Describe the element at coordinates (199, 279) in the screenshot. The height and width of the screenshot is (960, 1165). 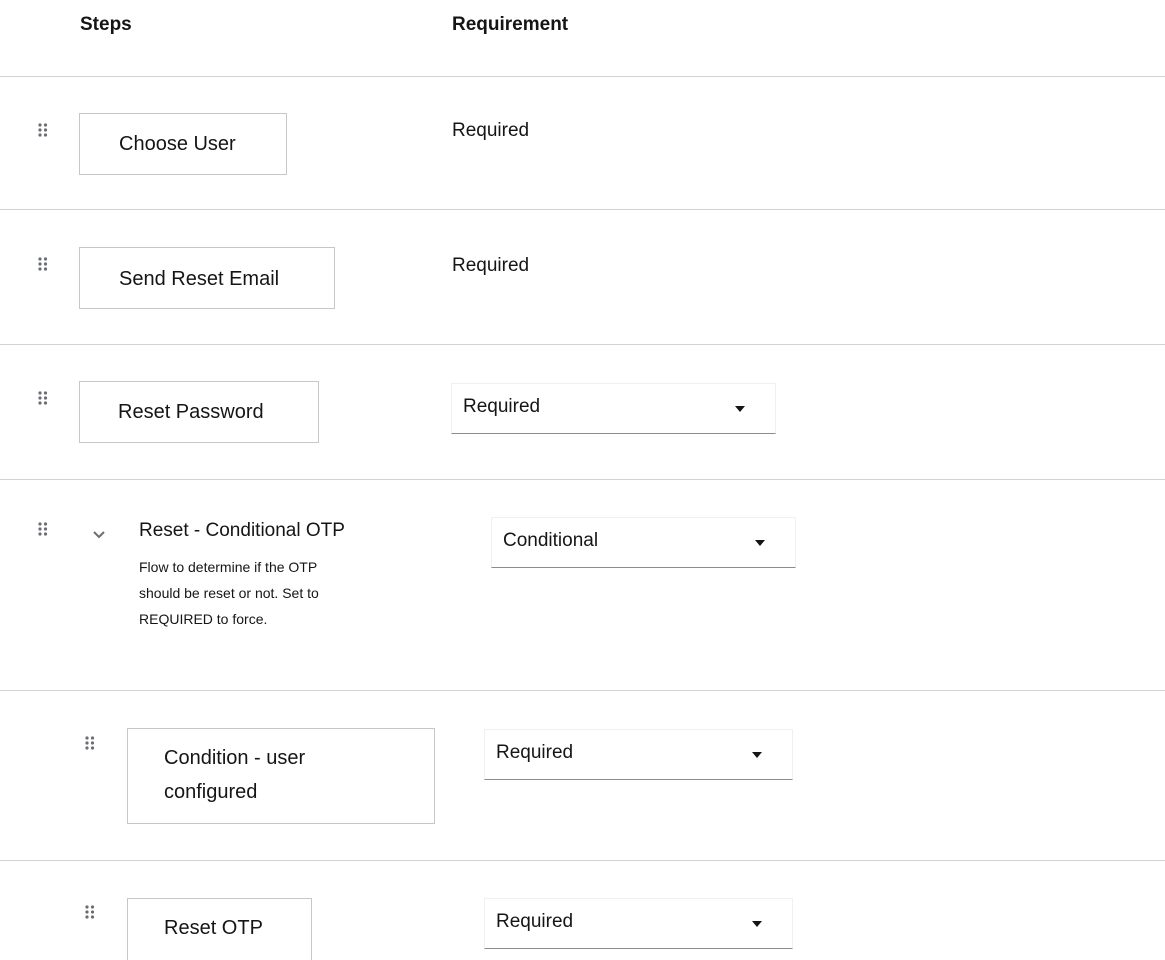
I see `step-label: Send Reset Email` at that location.